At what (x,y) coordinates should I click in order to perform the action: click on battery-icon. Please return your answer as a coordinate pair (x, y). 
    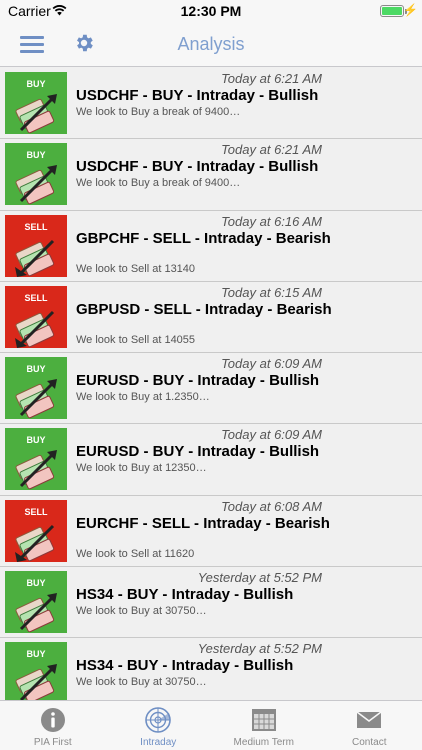
    Looking at the image, I should click on (392, 11).